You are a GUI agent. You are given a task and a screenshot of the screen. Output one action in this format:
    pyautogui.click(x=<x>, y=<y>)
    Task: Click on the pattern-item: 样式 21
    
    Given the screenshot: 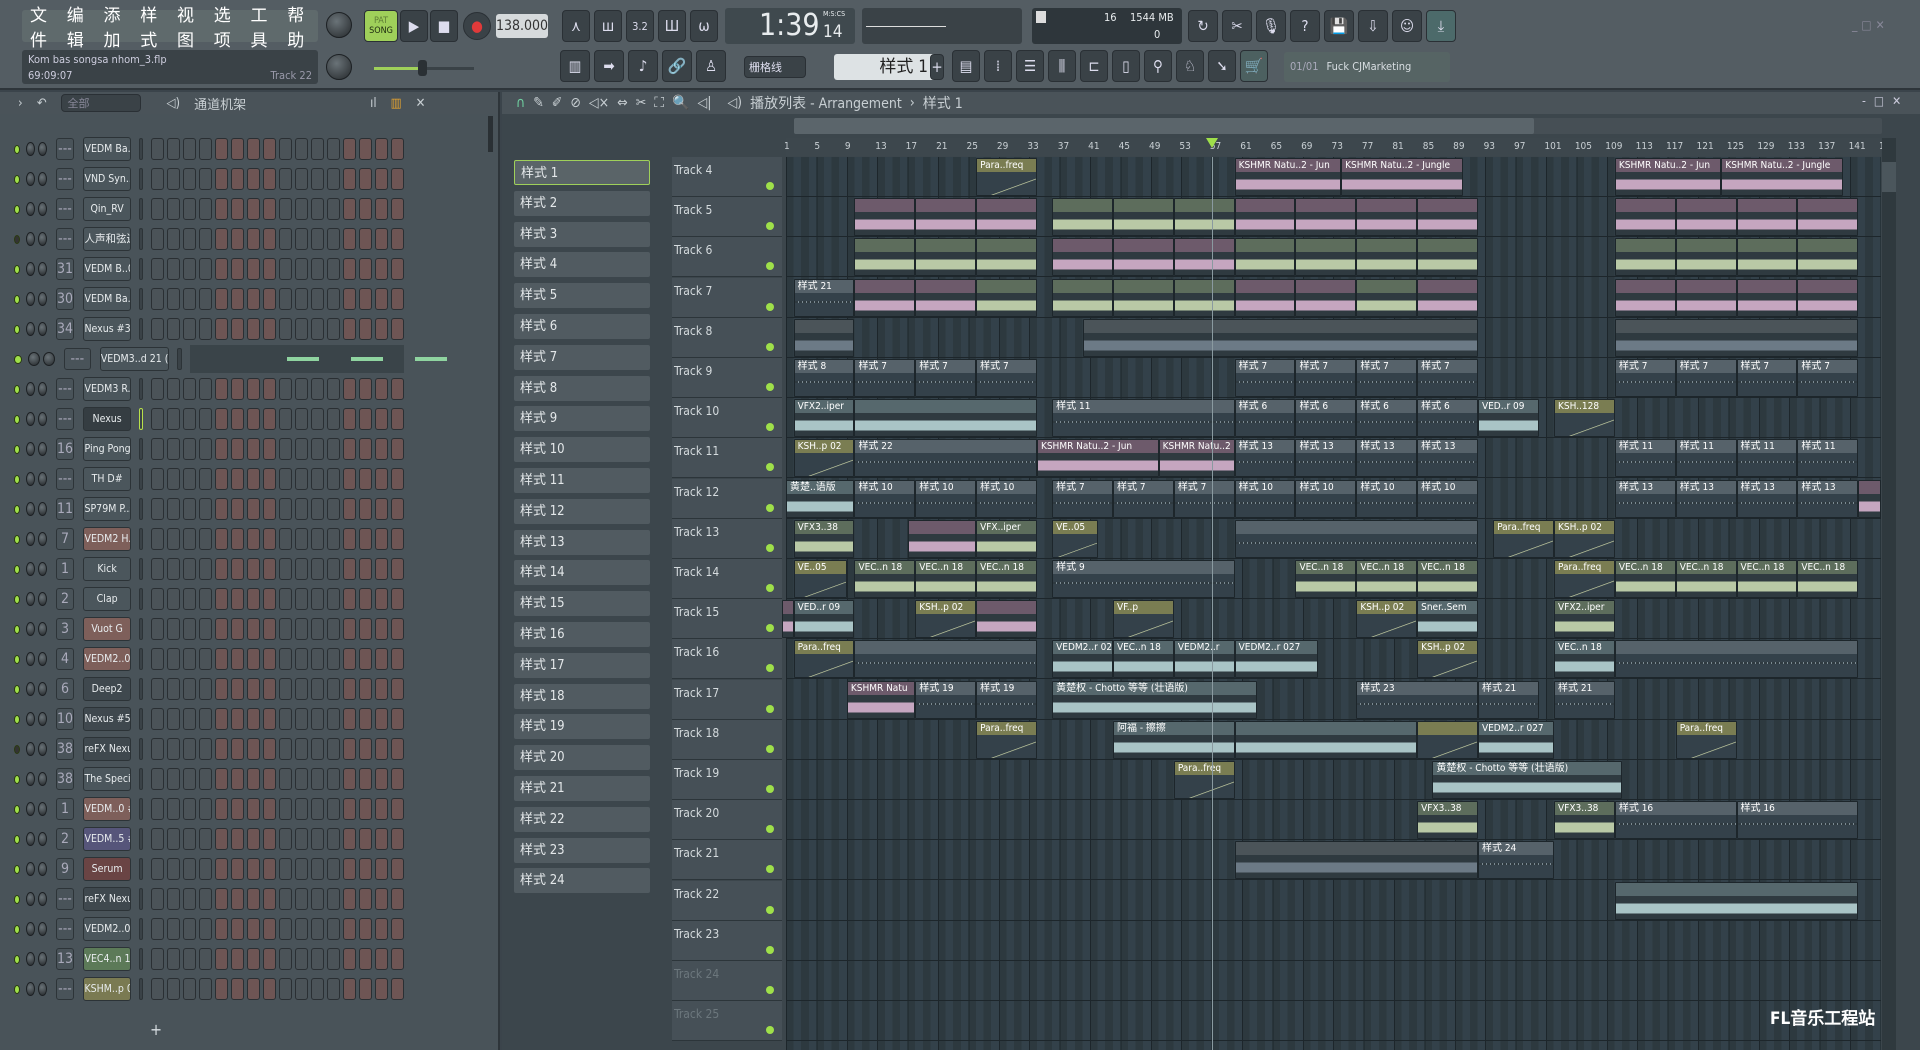 What is the action you would take?
    pyautogui.click(x=582, y=788)
    